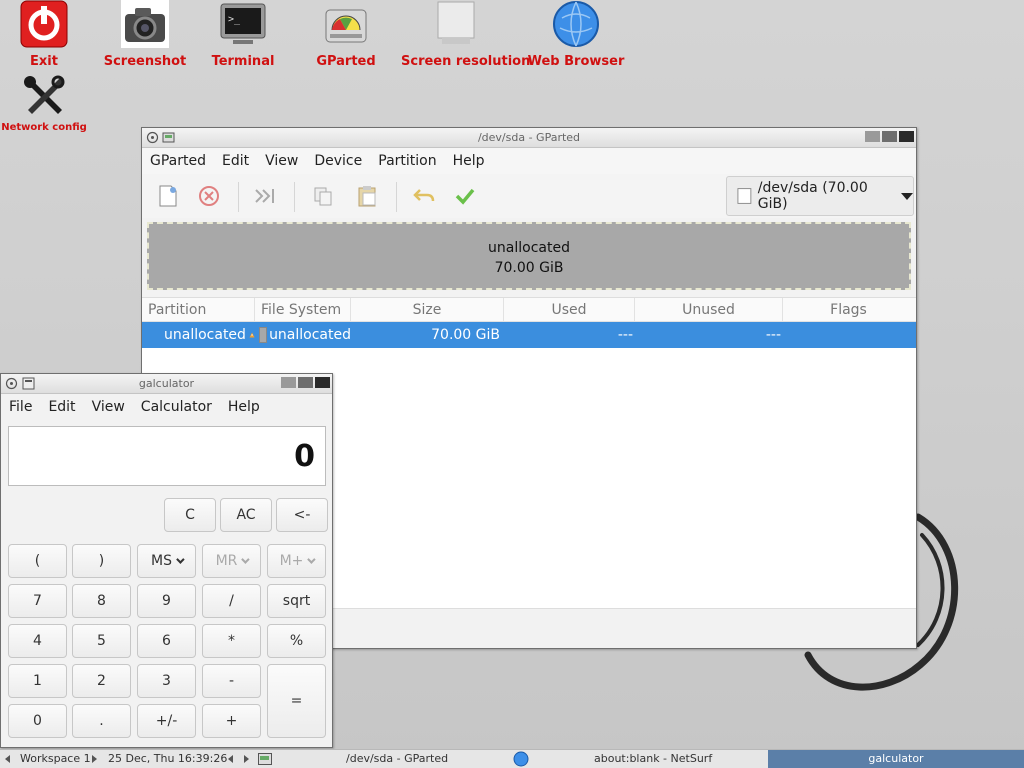  What do you see at coordinates (231, 681) in the screenshot?
I see `subtract-button: -` at bounding box center [231, 681].